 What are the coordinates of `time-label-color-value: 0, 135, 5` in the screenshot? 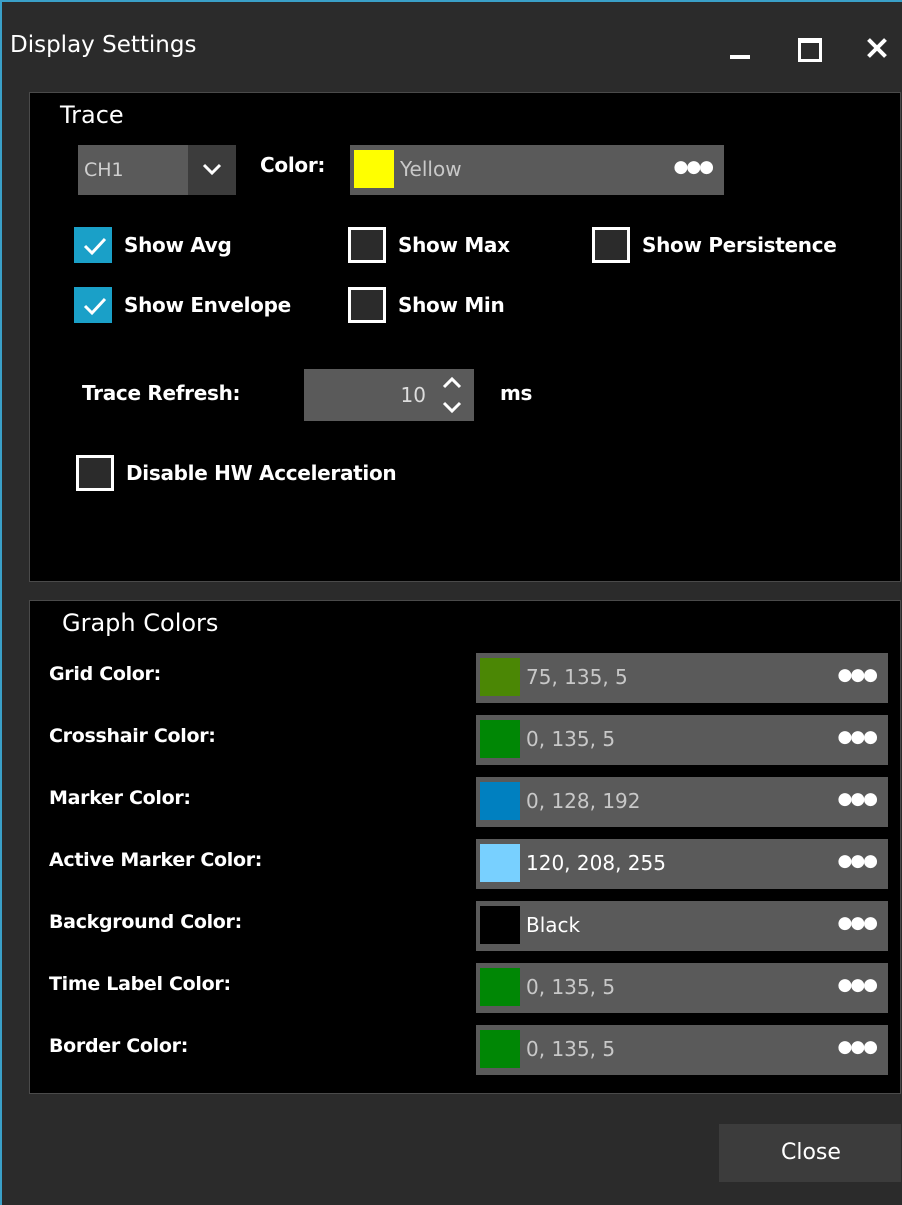 It's located at (571, 987).